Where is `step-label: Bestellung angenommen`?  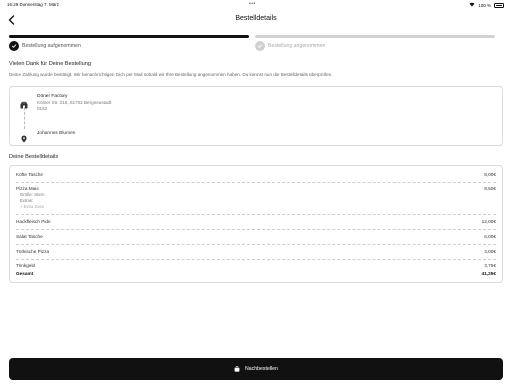
step-label: Bestellung angenommen is located at coordinates (297, 46).